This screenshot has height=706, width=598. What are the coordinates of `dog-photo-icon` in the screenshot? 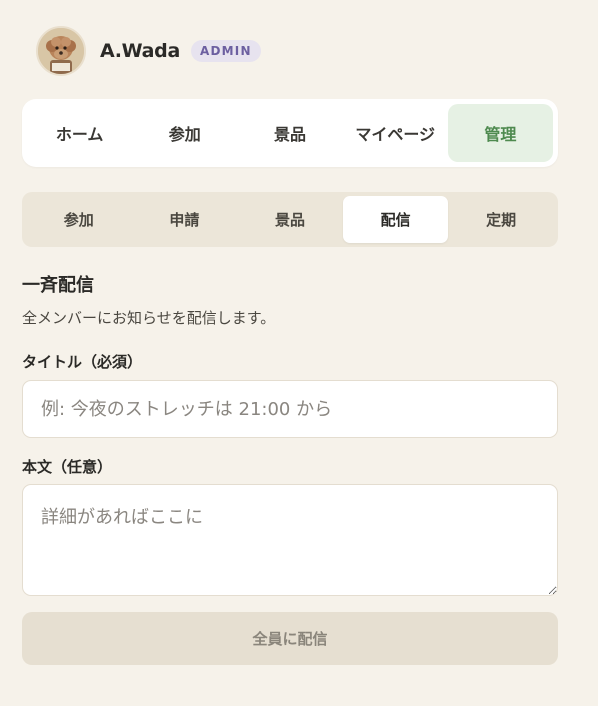 It's located at (61, 51).